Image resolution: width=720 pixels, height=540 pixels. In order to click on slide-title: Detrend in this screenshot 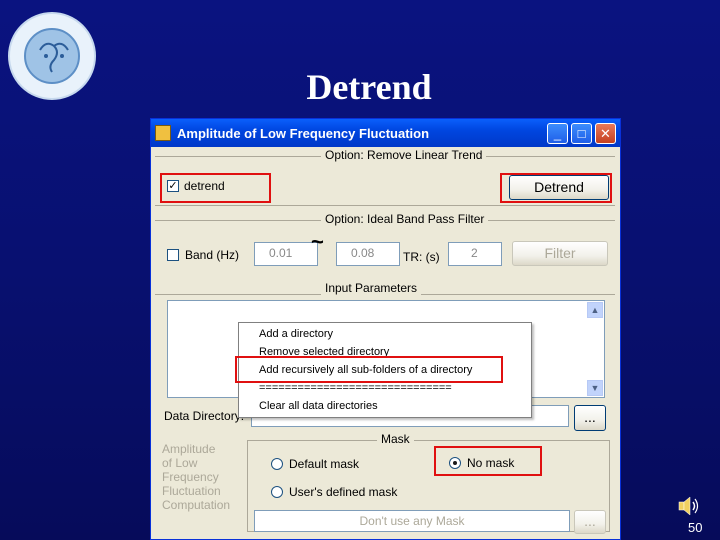, I will do `click(369, 87)`.